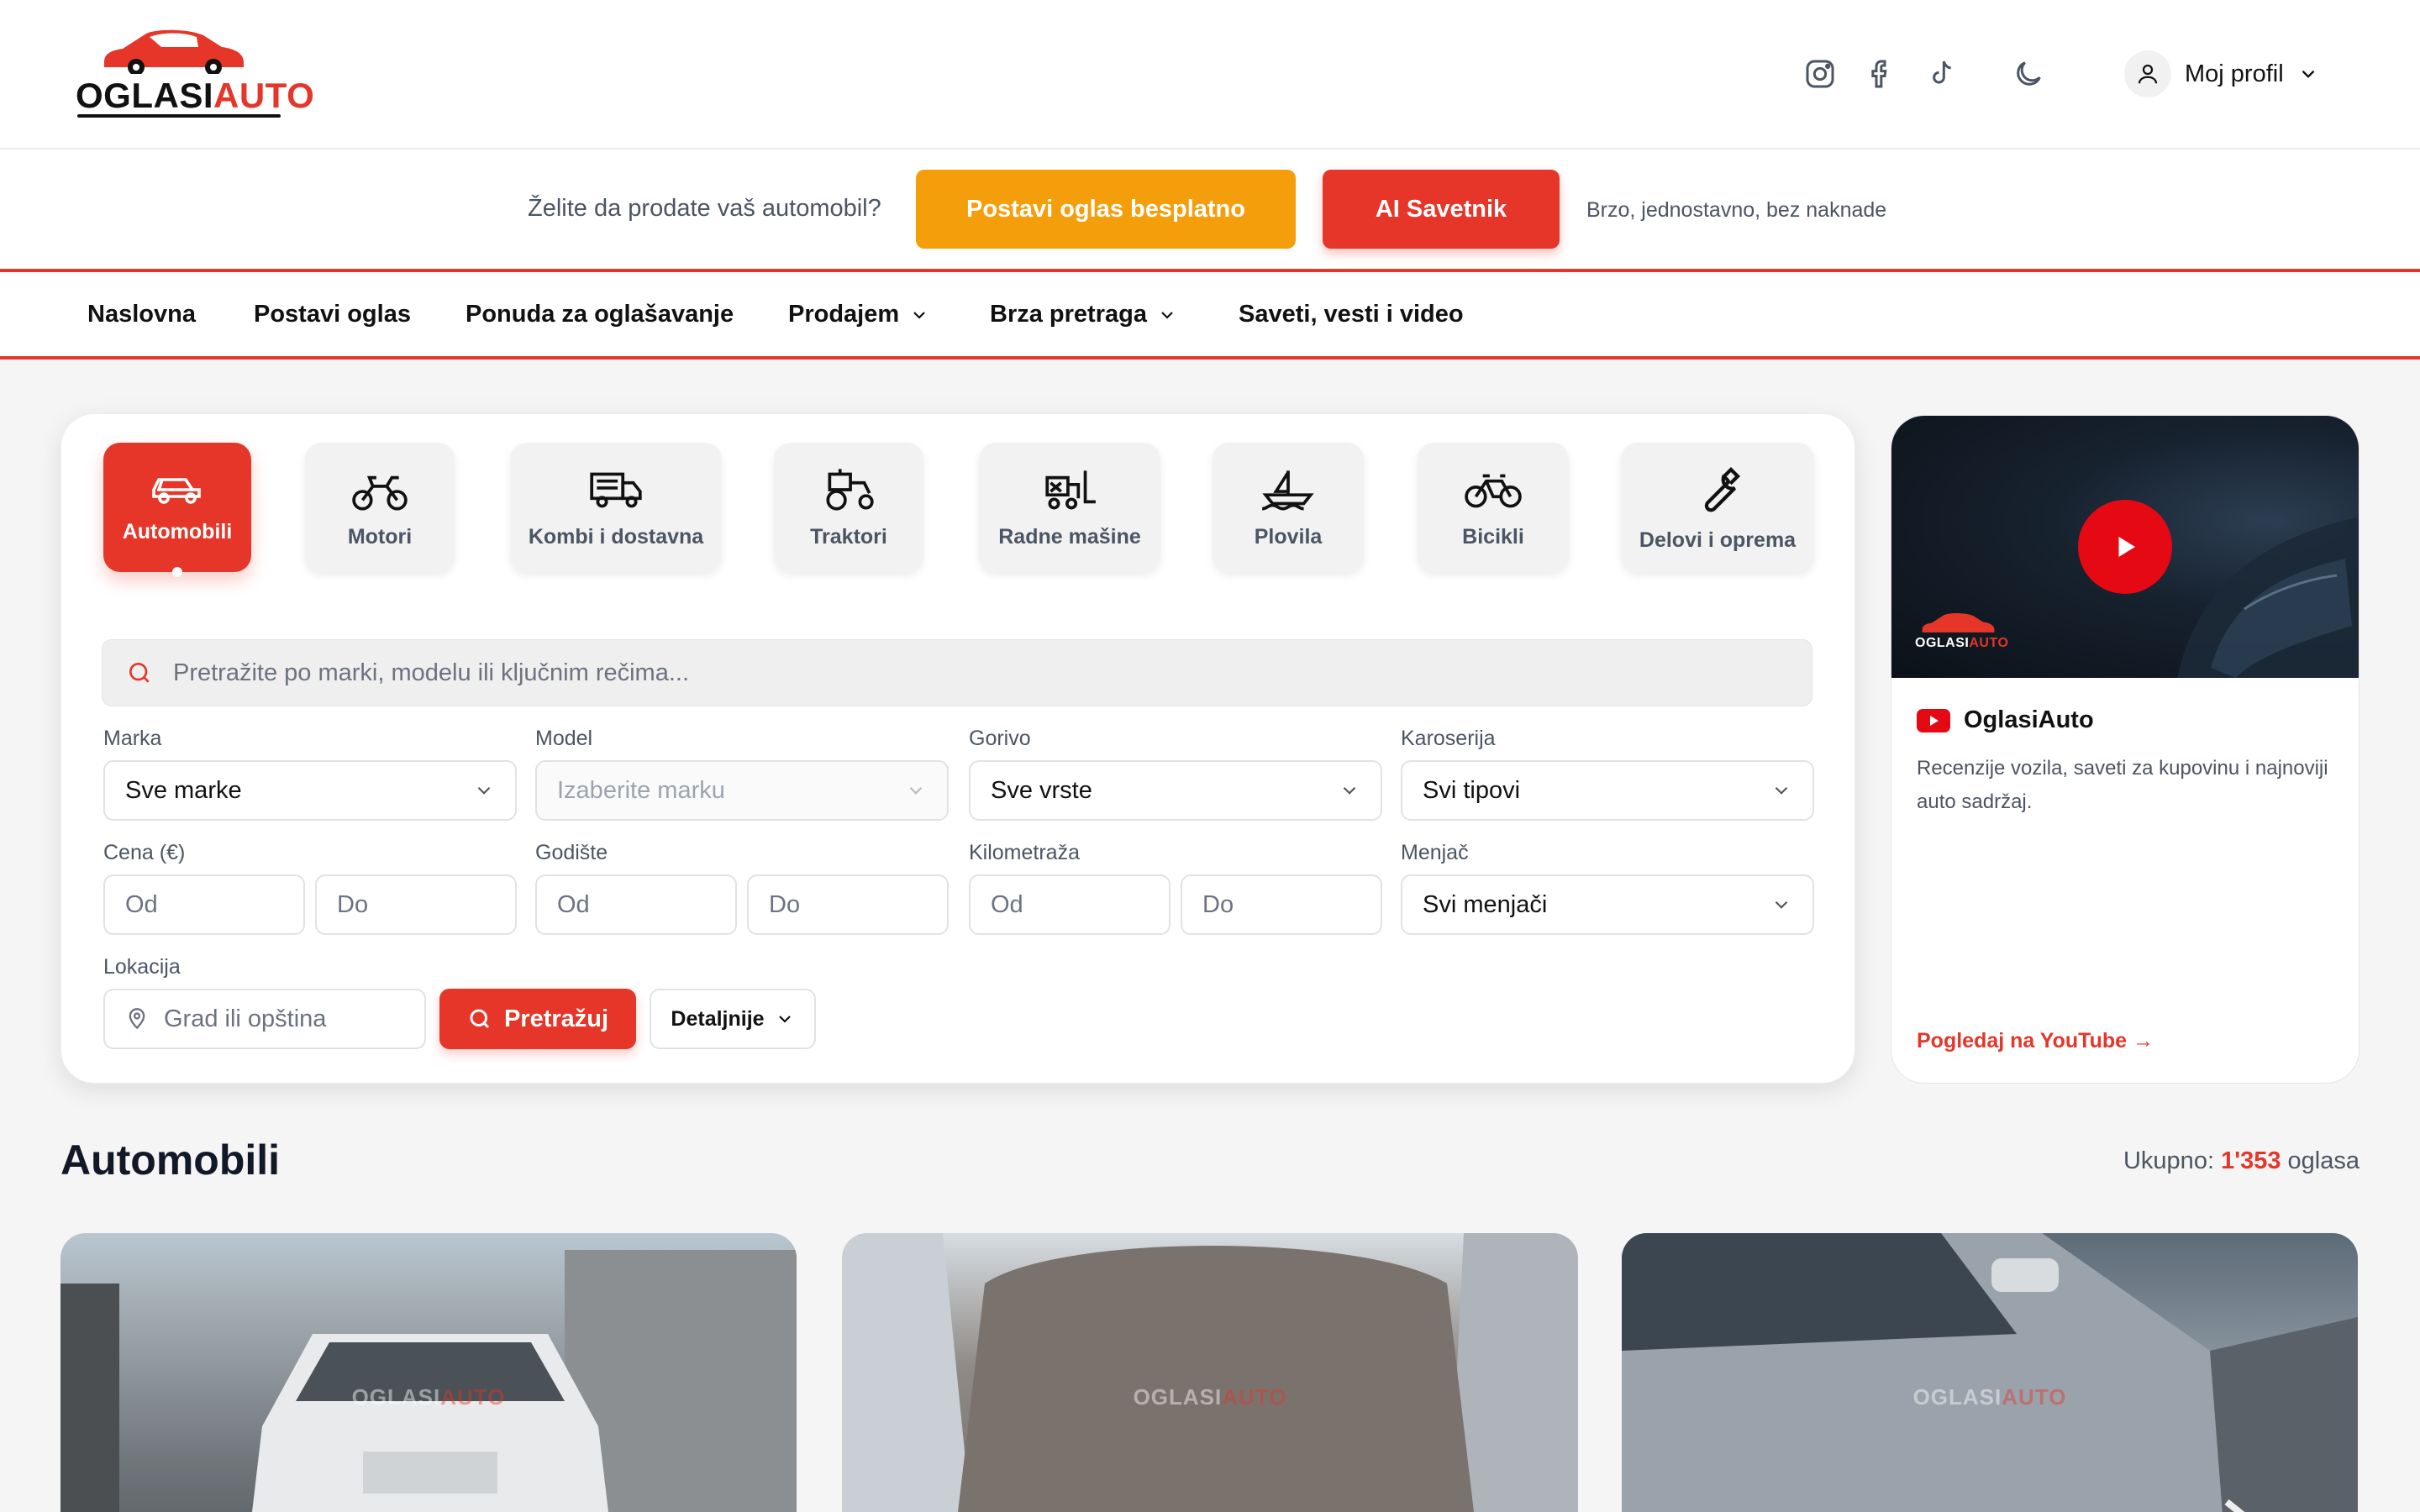  Describe the element at coordinates (641, 790) in the screenshot. I see `model-select-value: Izaberite marku` at that location.